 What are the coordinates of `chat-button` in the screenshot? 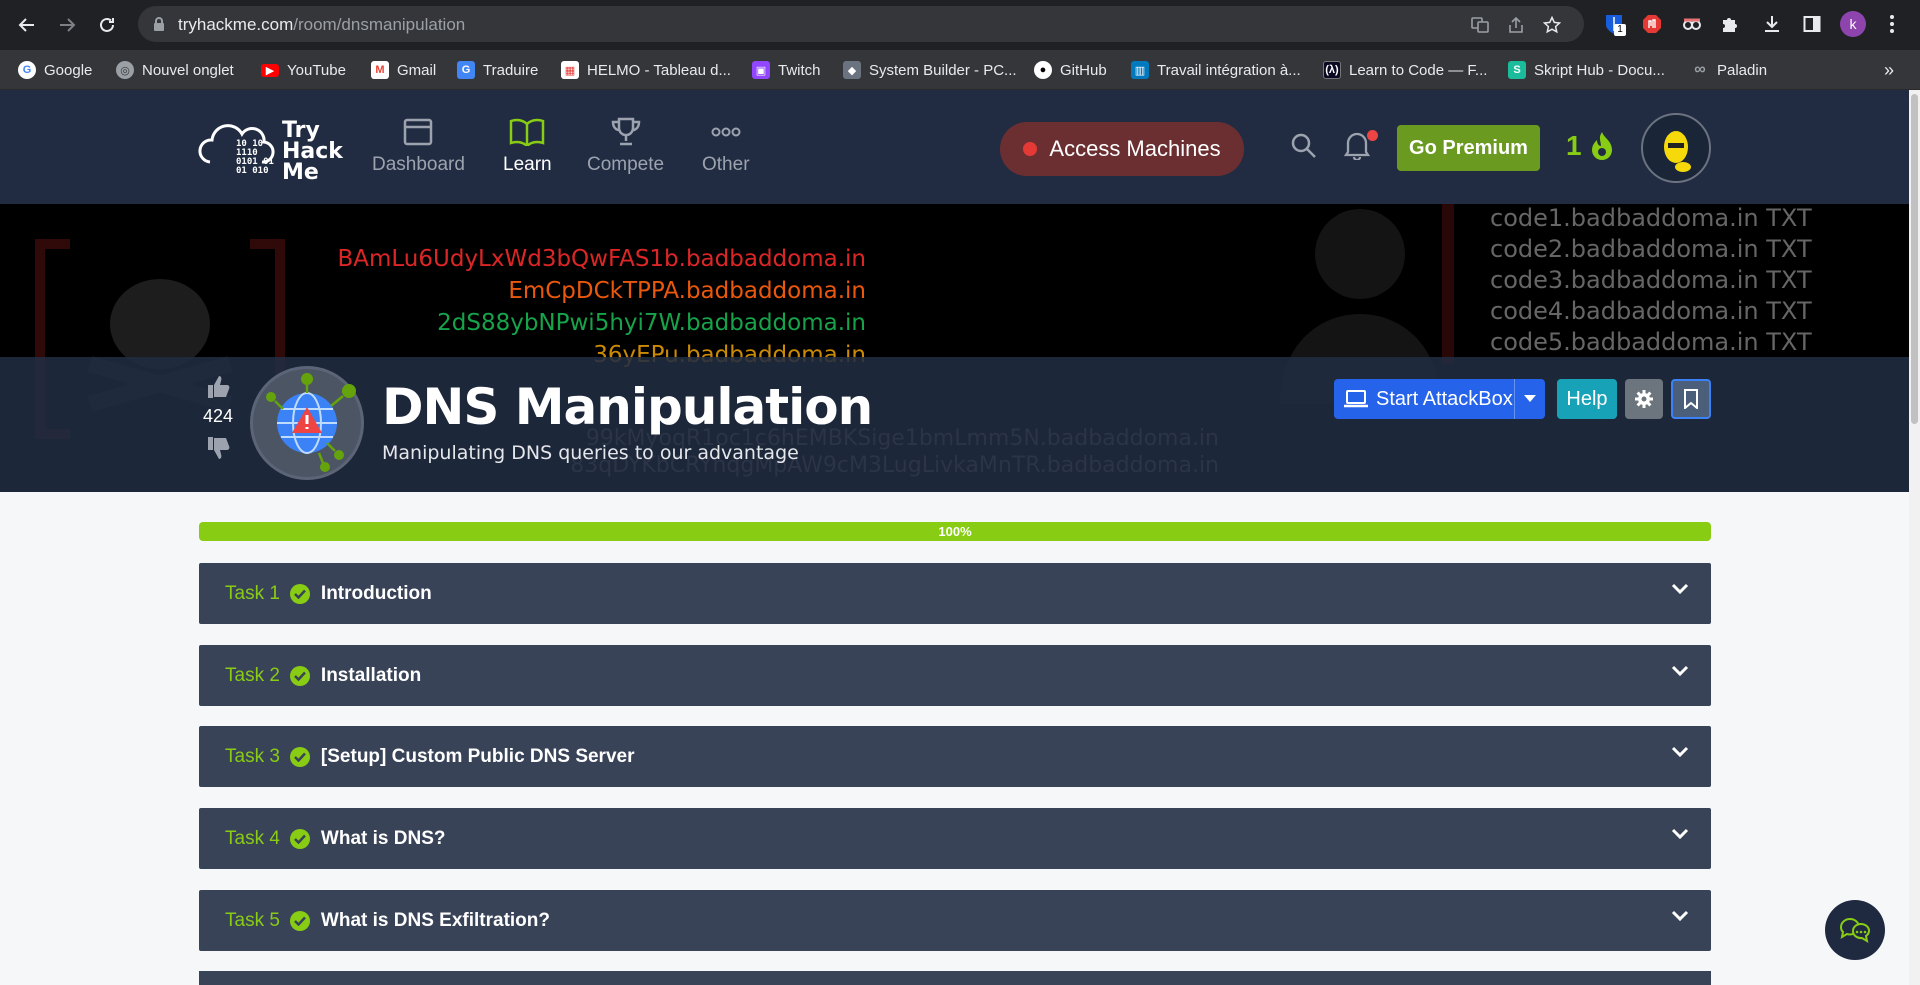 It's located at (1855, 930).